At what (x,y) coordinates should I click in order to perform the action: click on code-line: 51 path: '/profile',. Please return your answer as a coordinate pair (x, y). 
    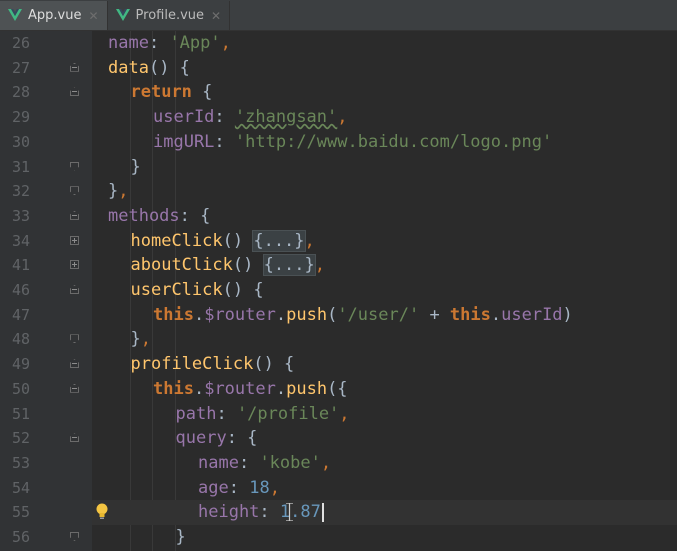
    Looking at the image, I should click on (338, 414).